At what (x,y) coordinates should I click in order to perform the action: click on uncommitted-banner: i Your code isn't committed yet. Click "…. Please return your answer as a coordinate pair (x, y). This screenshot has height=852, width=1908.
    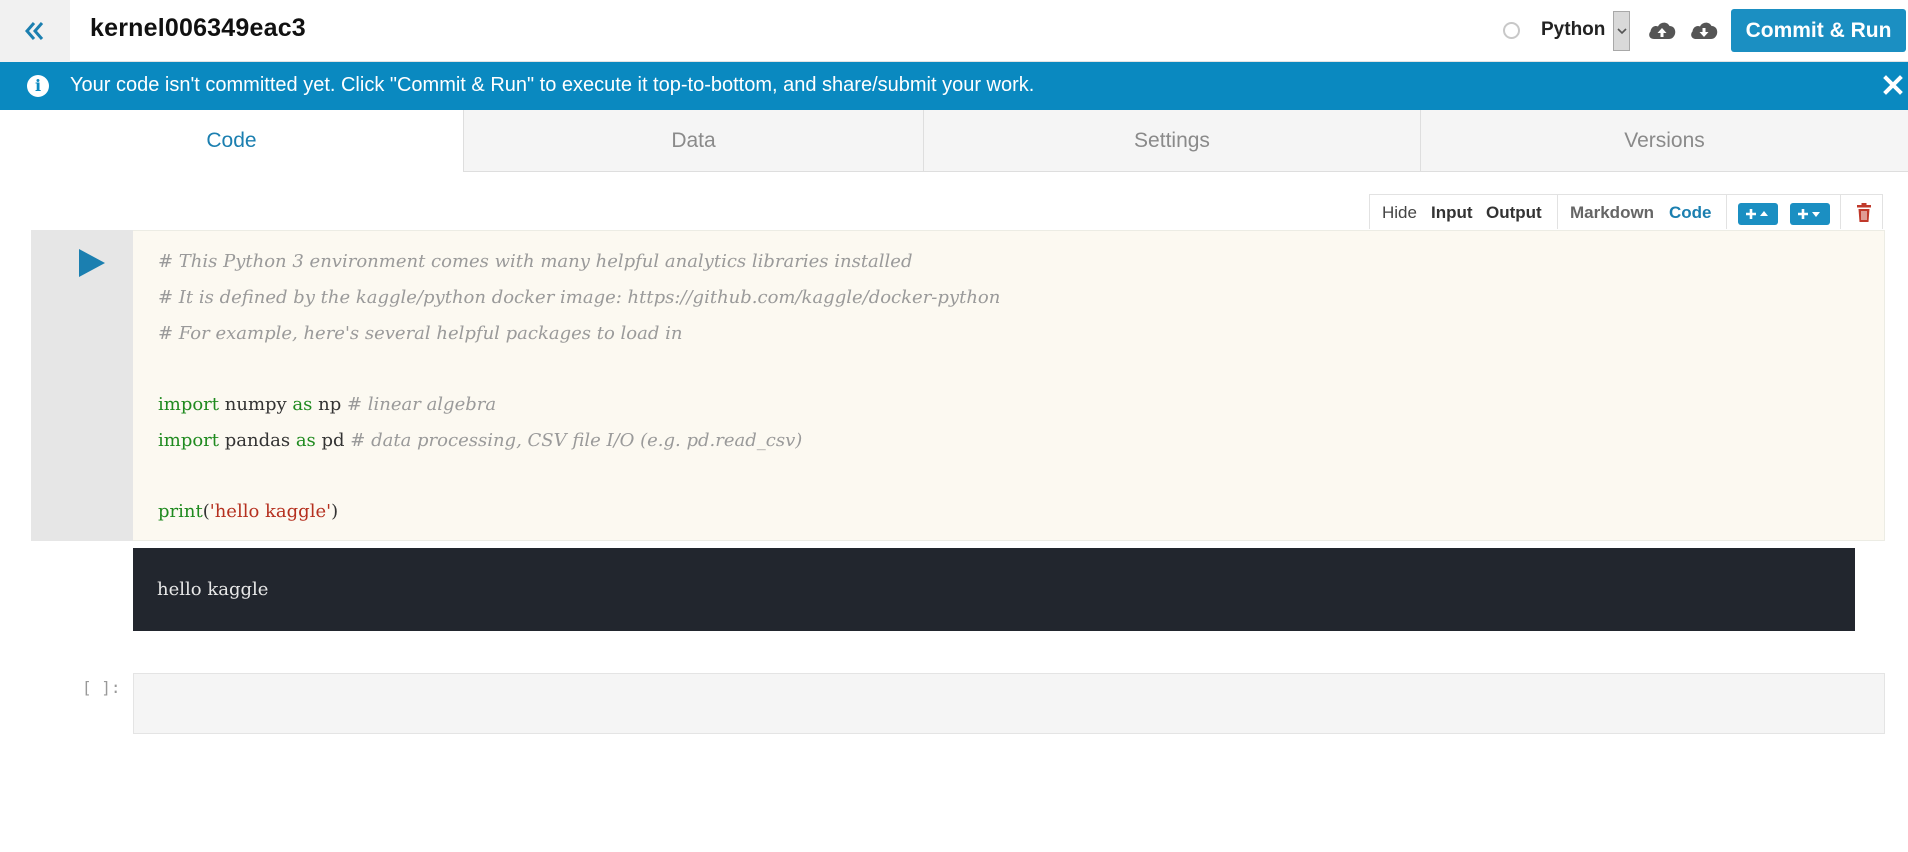
    Looking at the image, I should click on (954, 86).